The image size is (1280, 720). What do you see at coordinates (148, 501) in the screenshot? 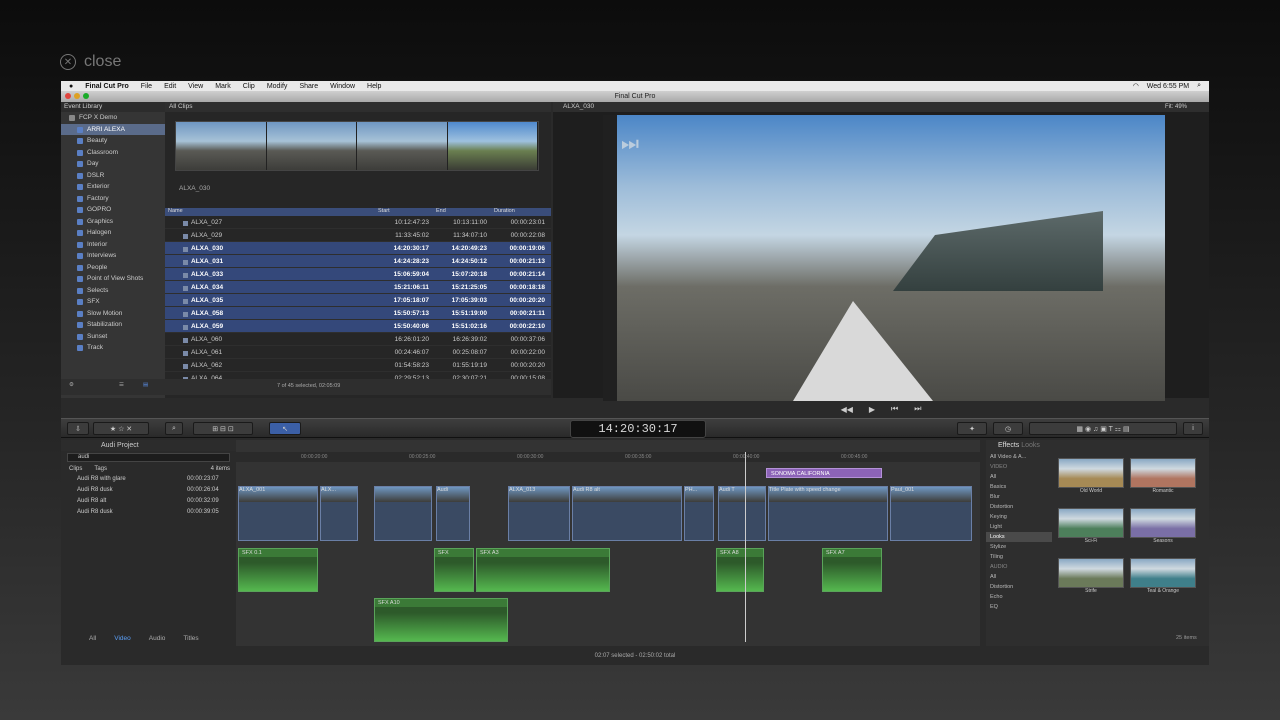
I see `index-row: Audi R8 alt 00:00:32:09` at bounding box center [148, 501].